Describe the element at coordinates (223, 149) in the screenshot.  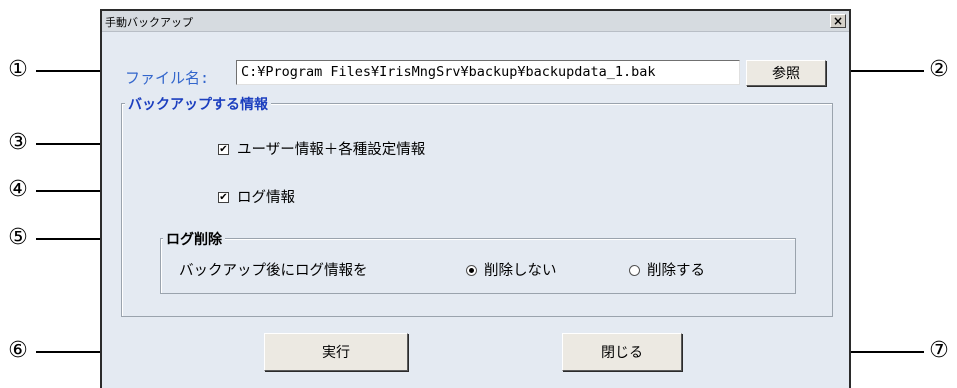
I see `user-settings-checkbox: ✔` at that location.